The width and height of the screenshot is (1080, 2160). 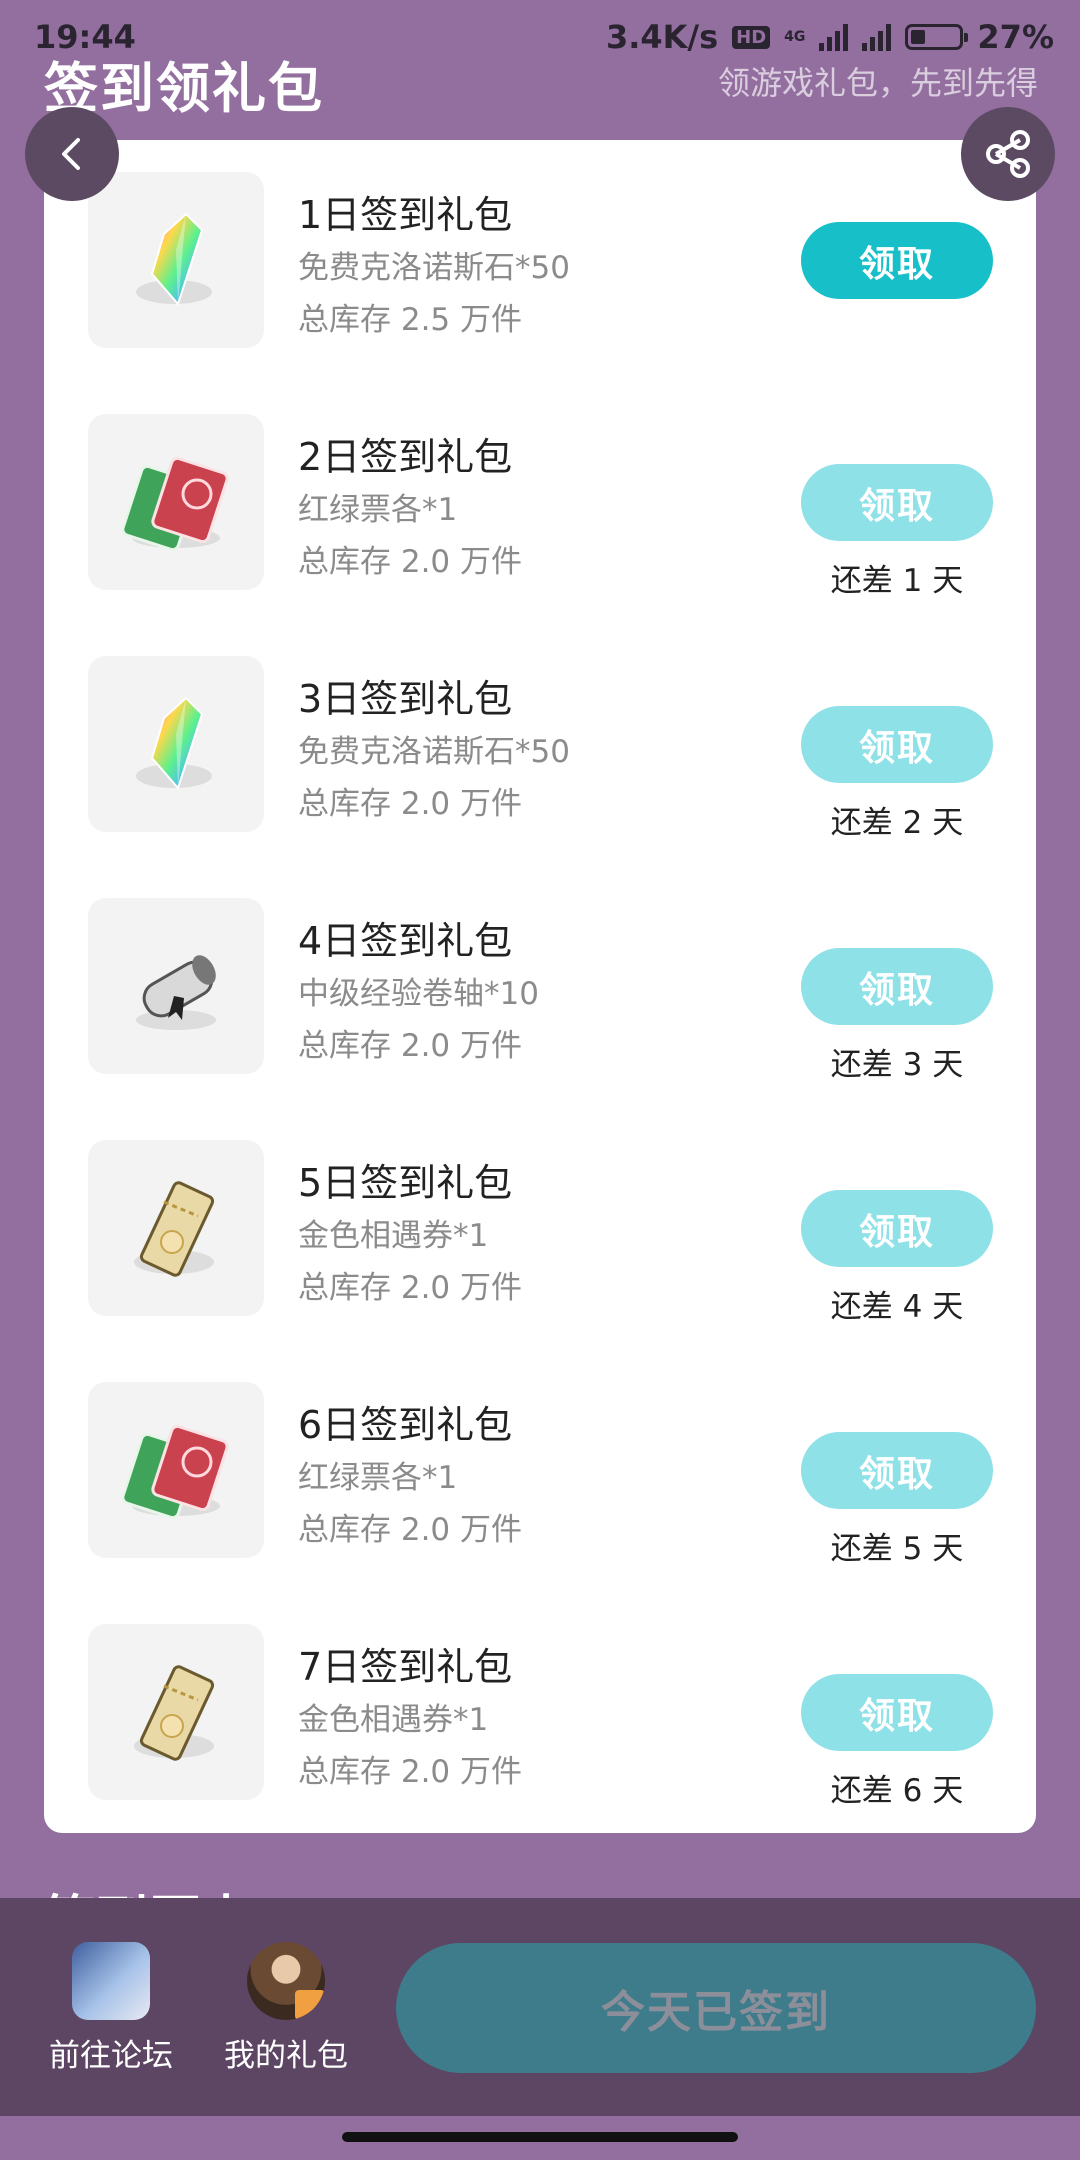 What do you see at coordinates (405, 1667) in the screenshot?
I see `gift-title: 7日签到礼包` at bounding box center [405, 1667].